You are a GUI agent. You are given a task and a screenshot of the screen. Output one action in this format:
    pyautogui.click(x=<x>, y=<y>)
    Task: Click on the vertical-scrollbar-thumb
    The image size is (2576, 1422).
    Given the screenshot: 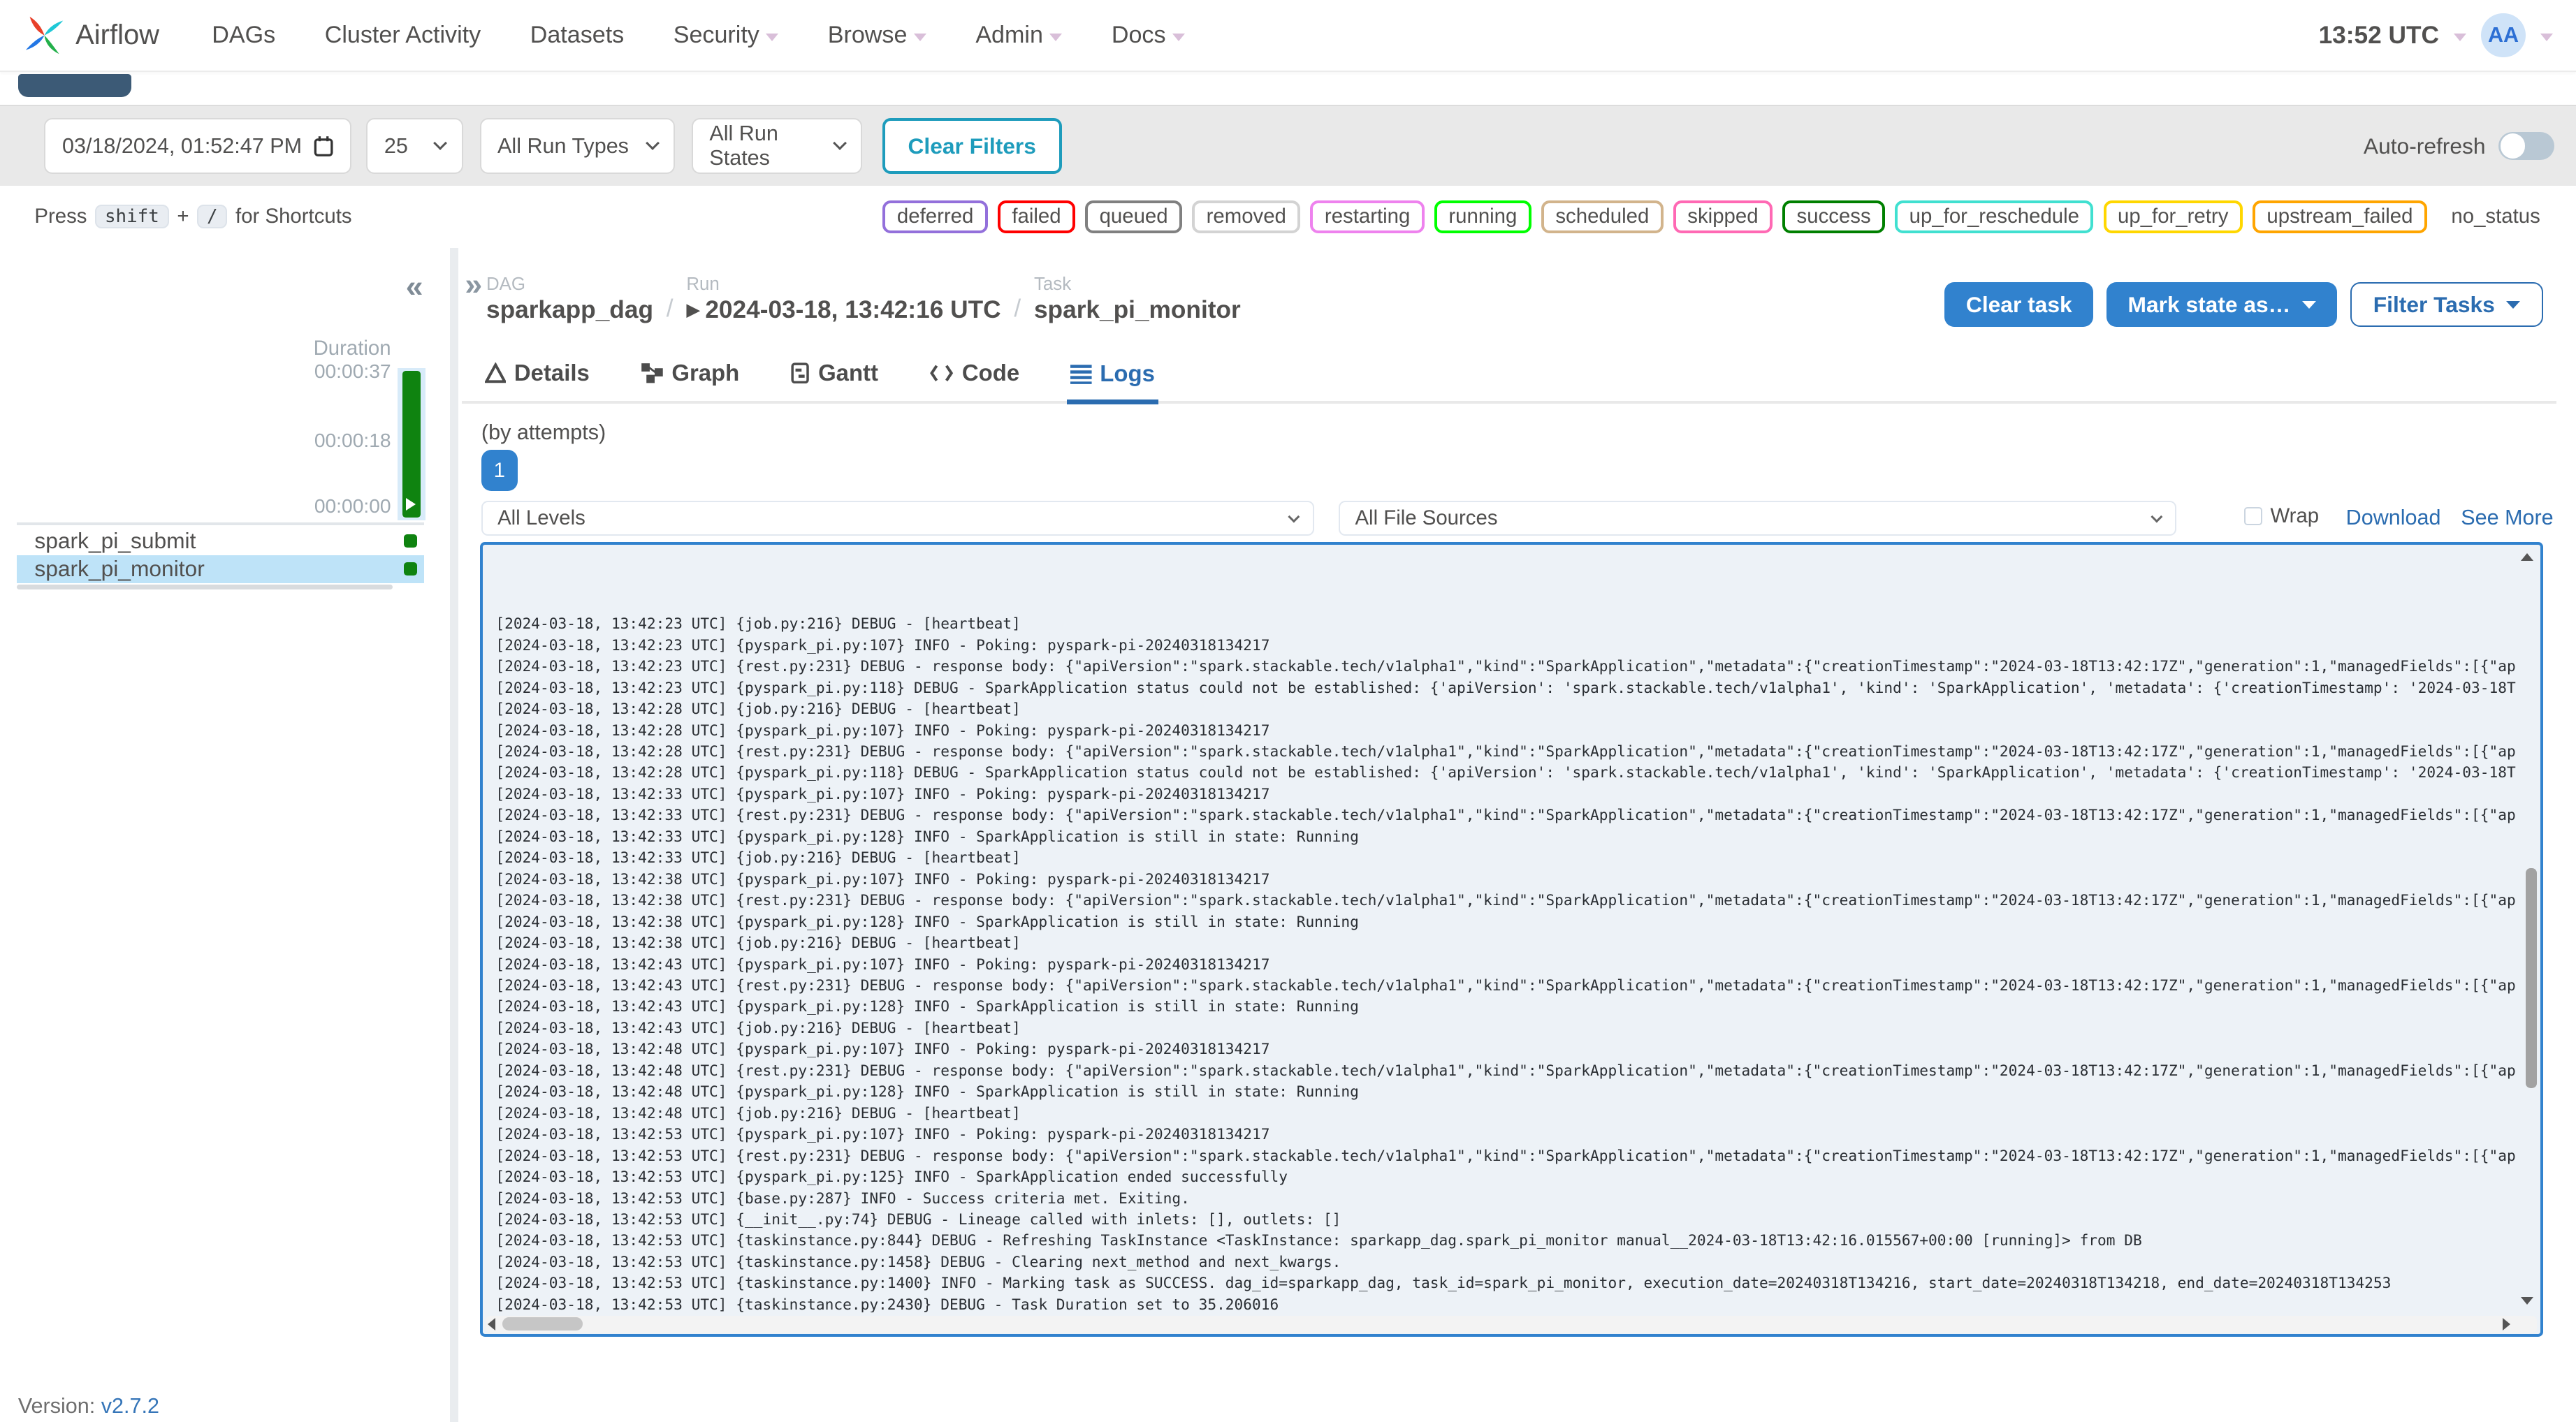 What is the action you would take?
    pyautogui.click(x=2531, y=978)
    